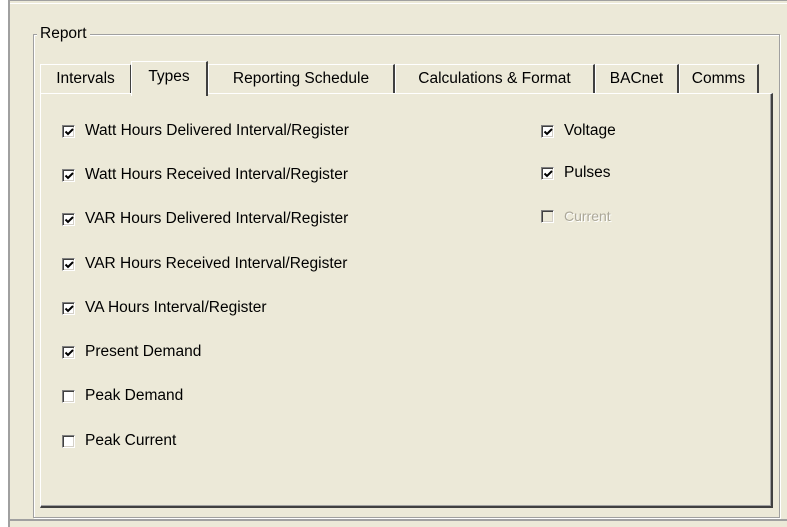 The height and width of the screenshot is (527, 787). I want to click on checkbox-label: Pulses, so click(587, 172).